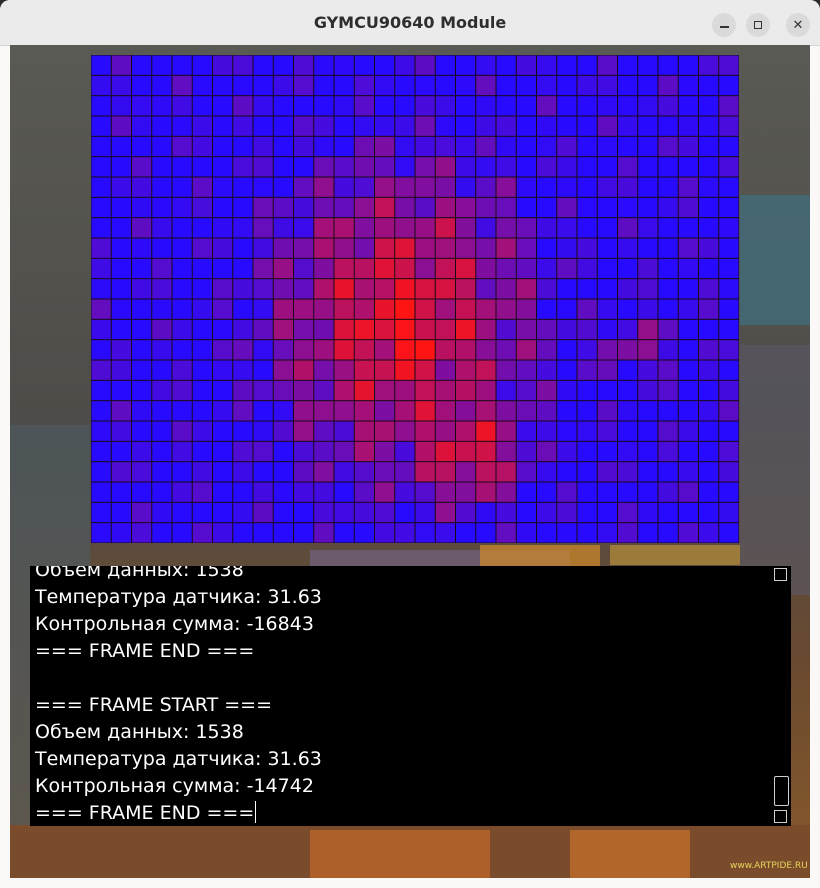 The height and width of the screenshot is (888, 820). What do you see at coordinates (758, 25) in the screenshot?
I see `maximize-button` at bounding box center [758, 25].